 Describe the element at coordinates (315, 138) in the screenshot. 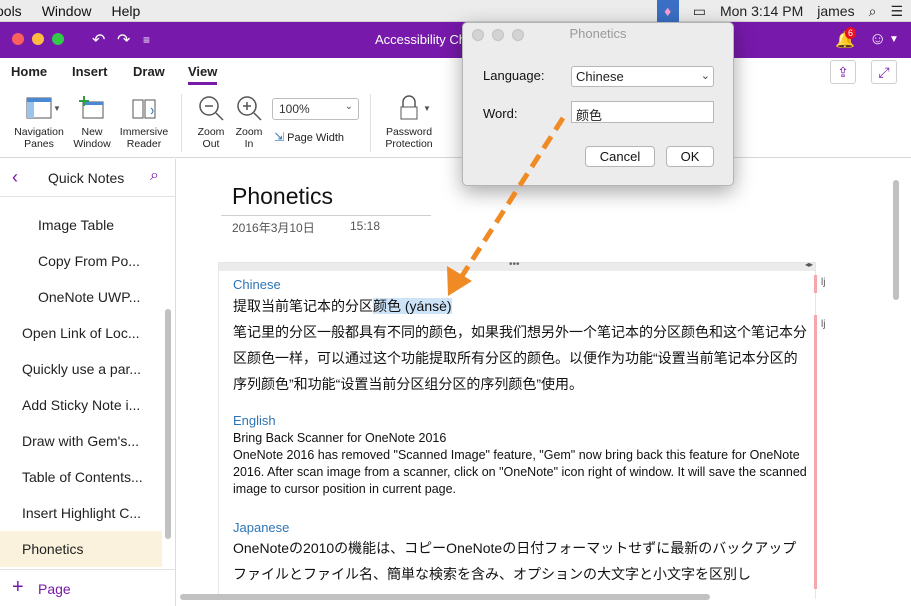

I see `page-width-label: Page Width` at that location.